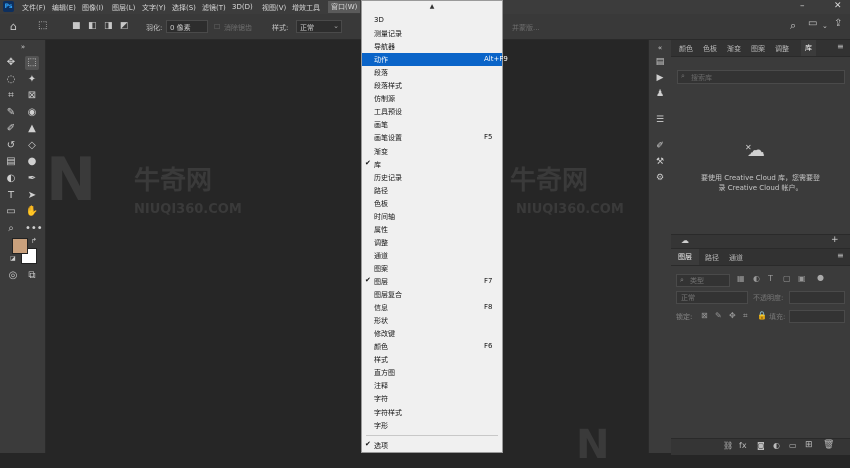  I want to click on menu-item: 属性, so click(432, 229).